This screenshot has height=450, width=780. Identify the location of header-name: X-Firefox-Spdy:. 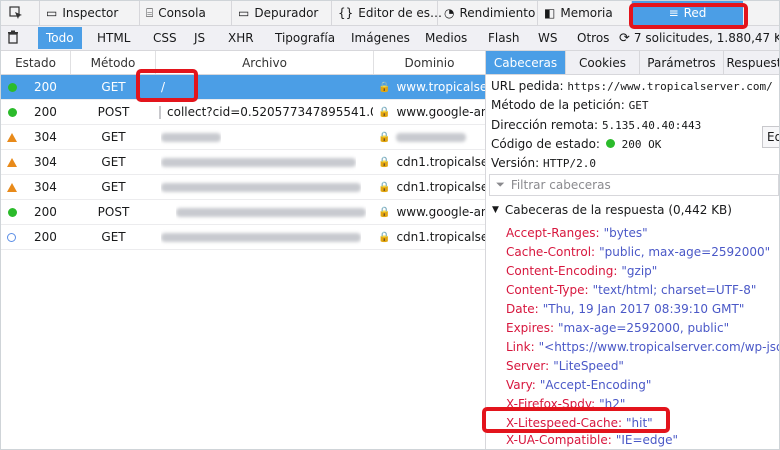
(551, 404).